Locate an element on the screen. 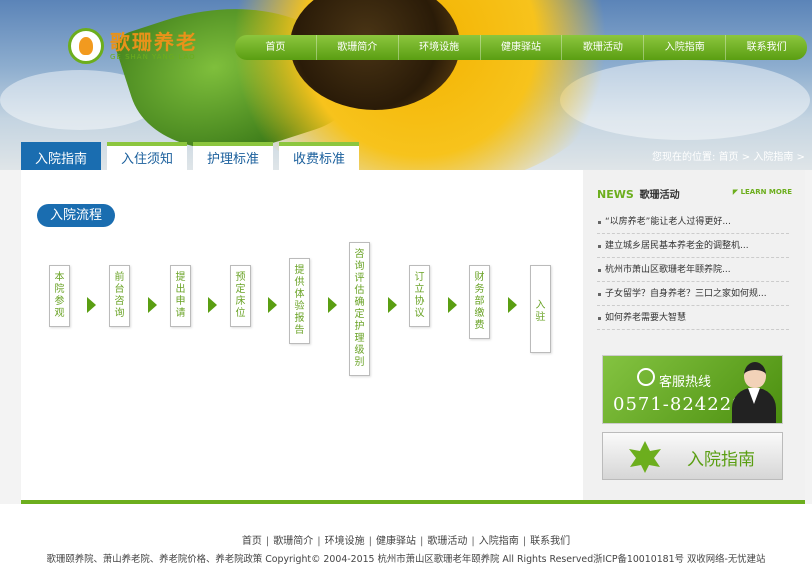  learn-more-link: ◤ LEARN MORE is located at coordinates (762, 192).